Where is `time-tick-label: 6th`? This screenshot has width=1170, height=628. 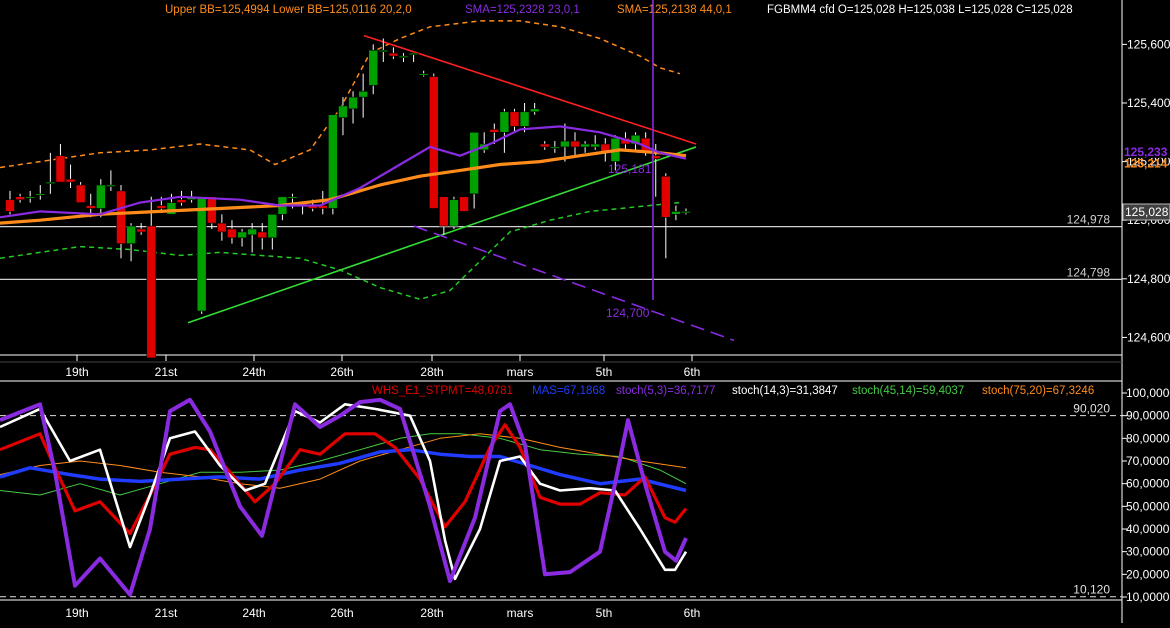 time-tick-label: 6th is located at coordinates (692, 372).